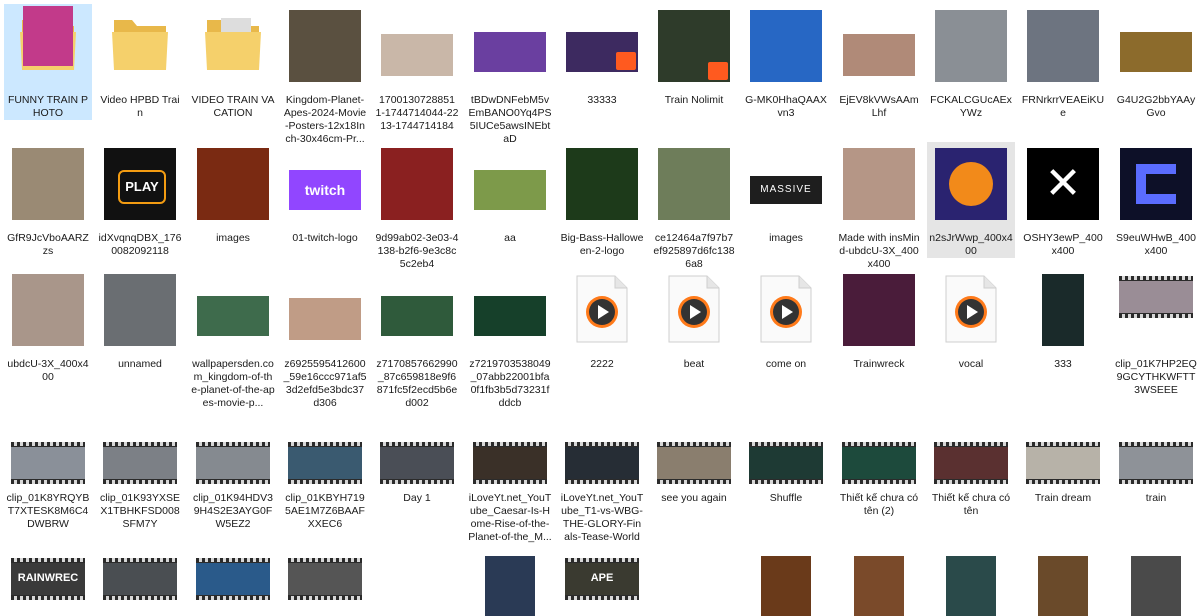 Image resolution: width=1199 pixels, height=616 pixels. What do you see at coordinates (602, 326) in the screenshot?
I see `file-item: 2222` at bounding box center [602, 326].